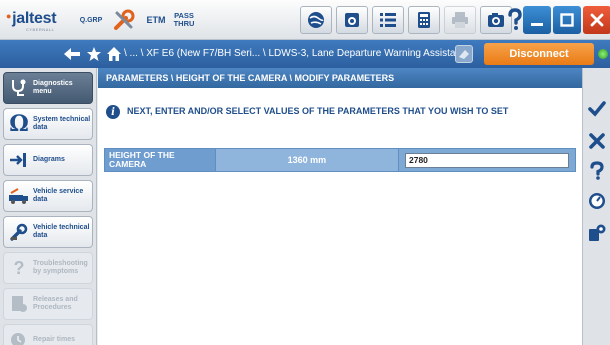 This screenshot has width=610, height=345. I want to click on back-button, so click(72, 54).